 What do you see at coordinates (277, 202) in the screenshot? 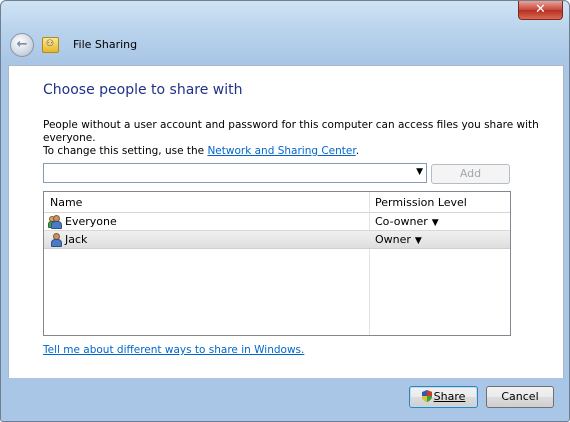
I see `list-header: Name Permission Level` at bounding box center [277, 202].